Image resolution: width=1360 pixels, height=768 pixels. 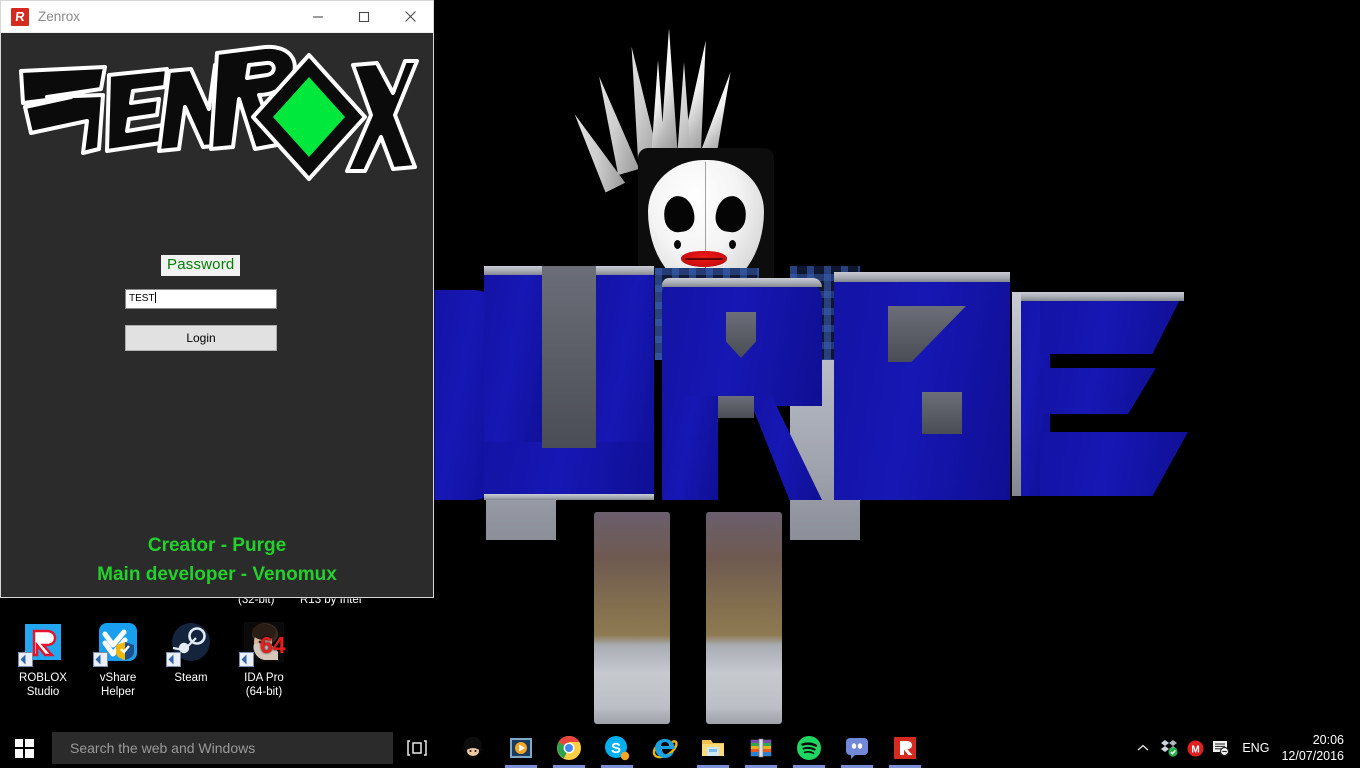 I want to click on character-leg-right, so click(x=744, y=618).